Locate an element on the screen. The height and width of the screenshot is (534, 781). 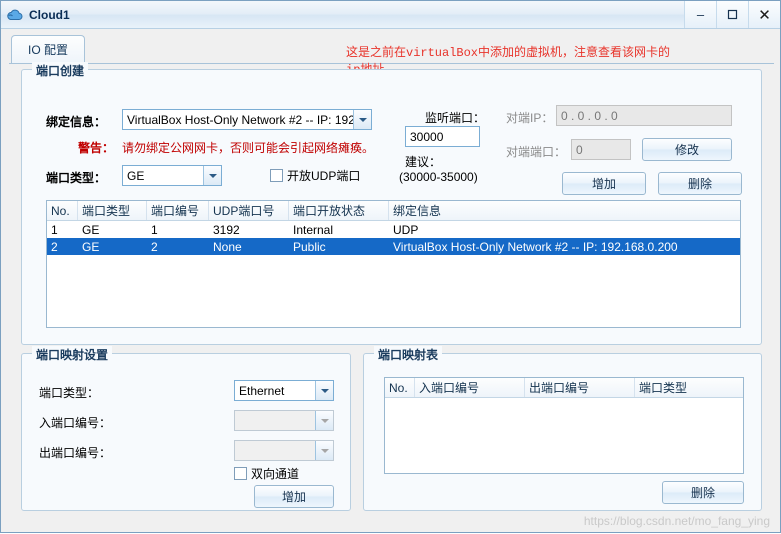
cell-udp-port: None is located at coordinates (227, 246).